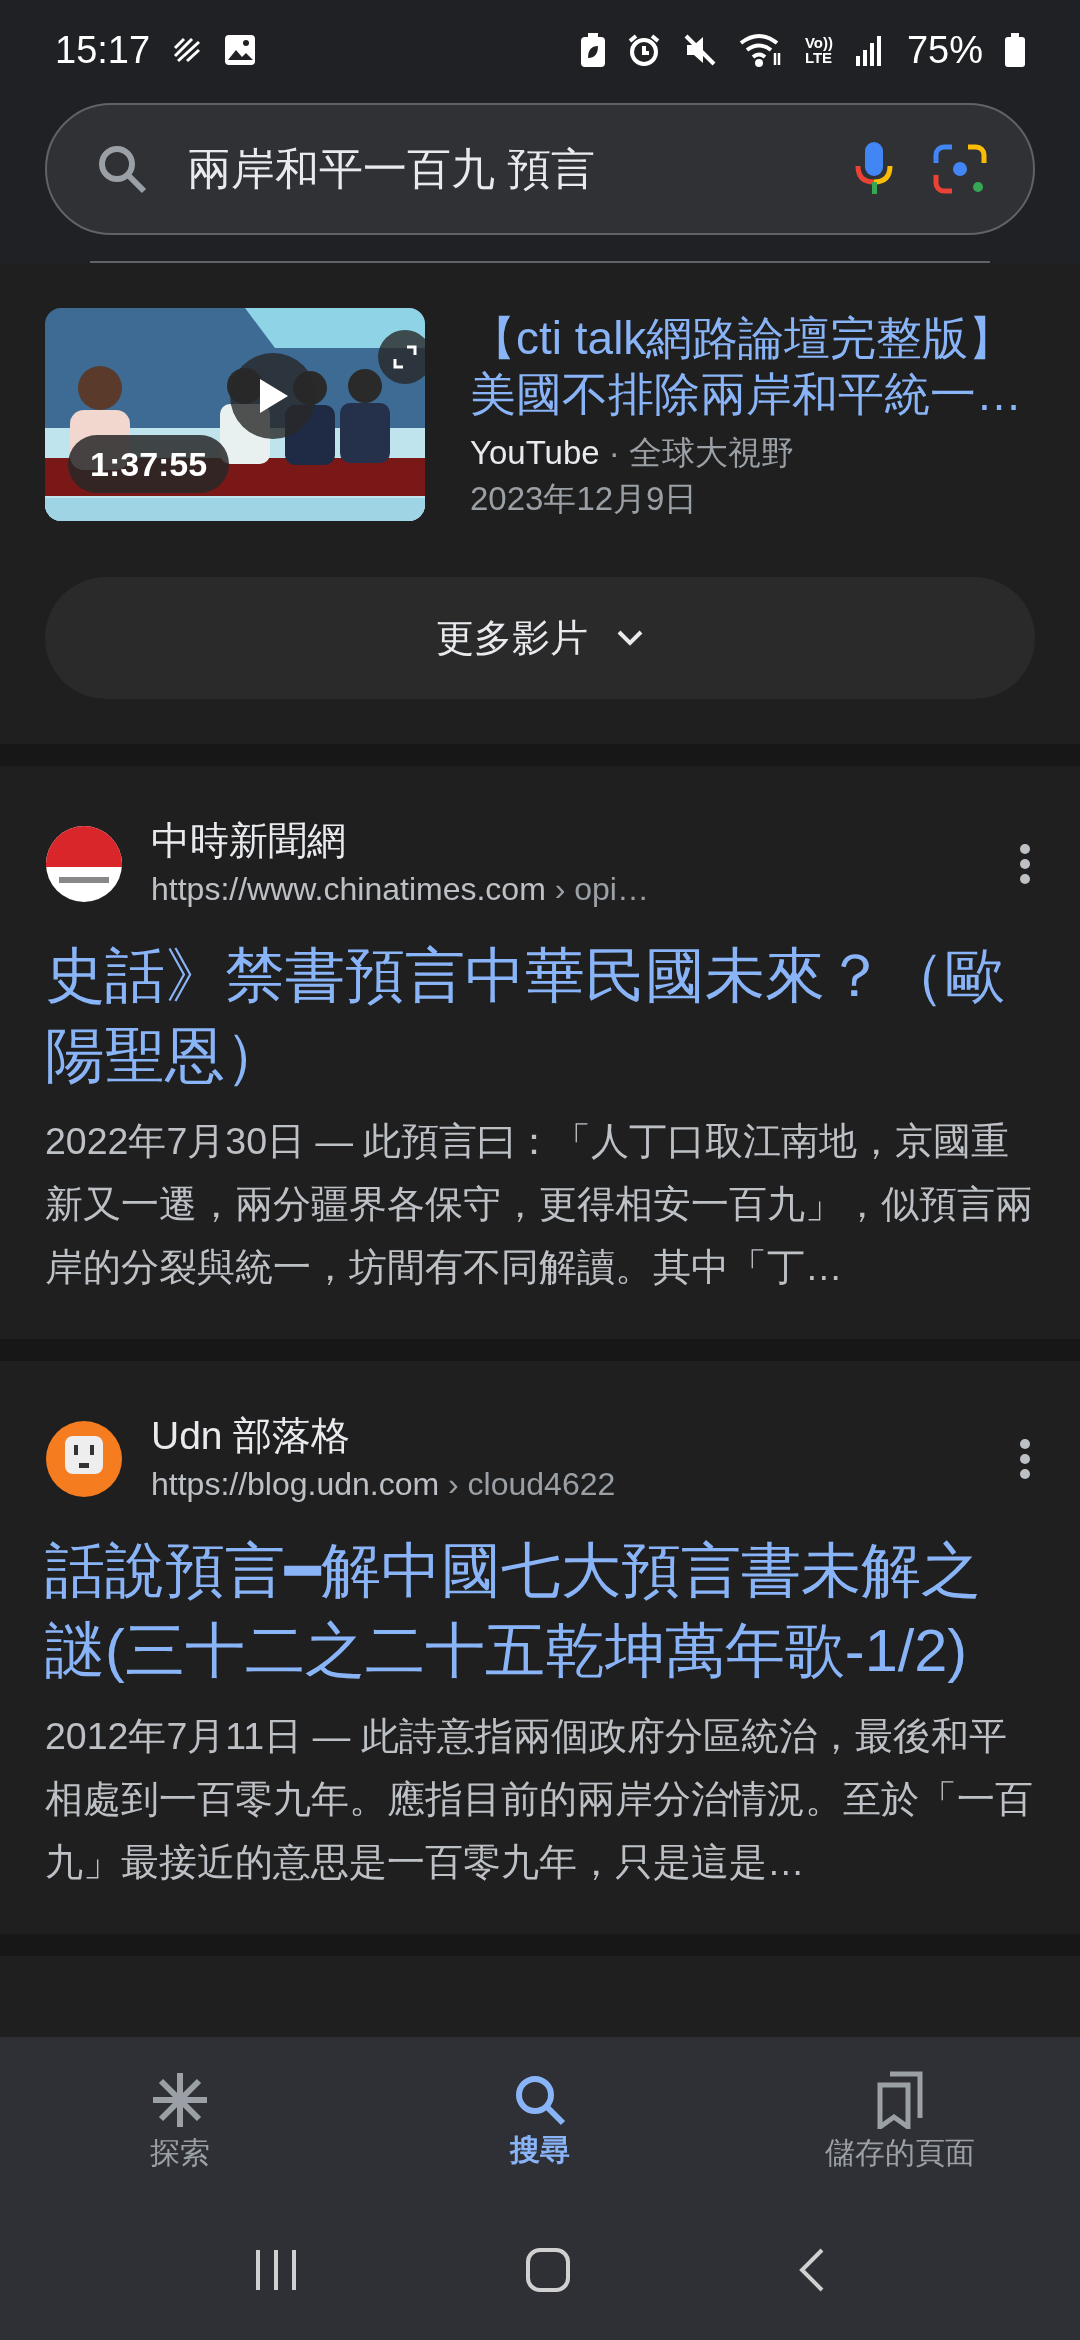 Image resolution: width=1080 pixels, height=2340 pixels. Describe the element at coordinates (548, 2270) in the screenshot. I see `home-icon` at that location.